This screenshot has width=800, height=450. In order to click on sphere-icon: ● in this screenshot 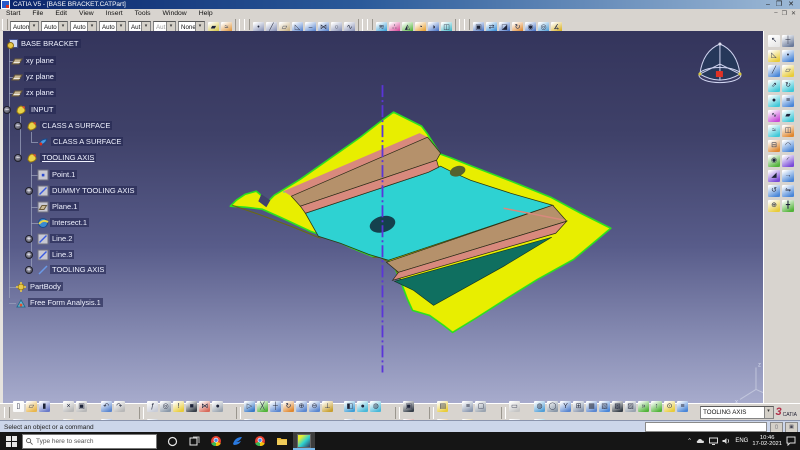, I will do `click(774, 101)`.